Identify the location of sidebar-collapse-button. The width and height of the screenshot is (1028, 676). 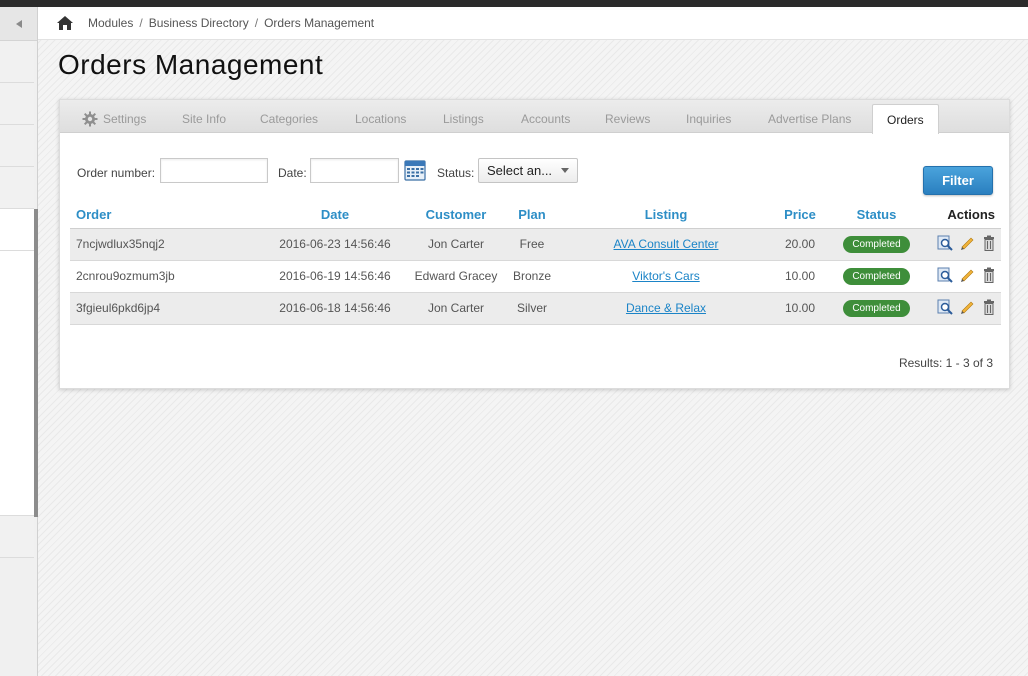
(18, 24).